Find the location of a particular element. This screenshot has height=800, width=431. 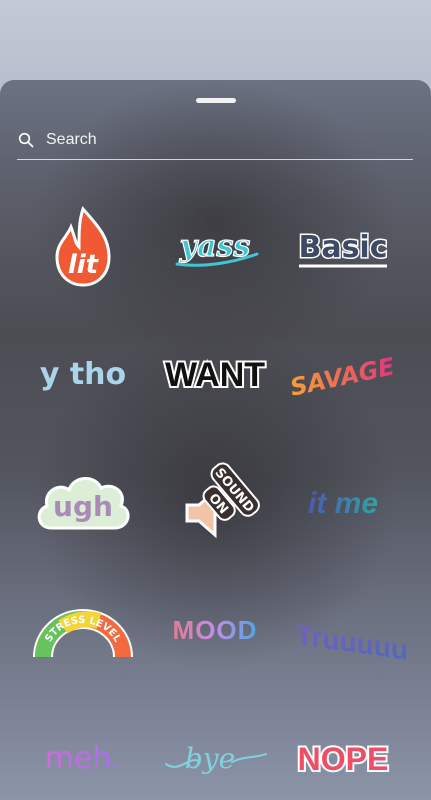

sticker-itme-label: it me is located at coordinates (343, 503).